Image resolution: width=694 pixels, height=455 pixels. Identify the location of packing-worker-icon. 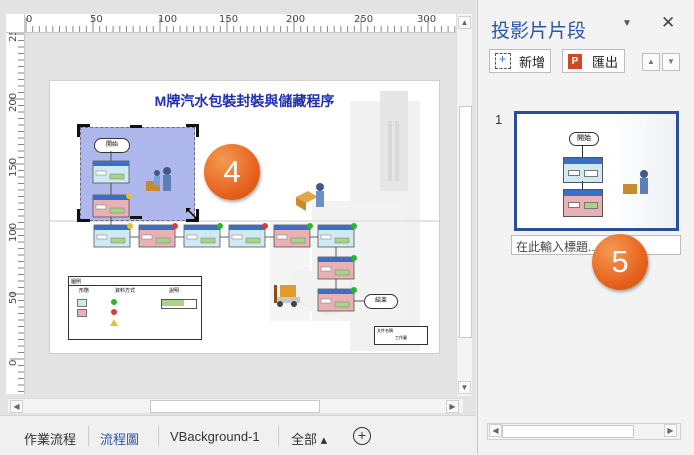
(311, 198).